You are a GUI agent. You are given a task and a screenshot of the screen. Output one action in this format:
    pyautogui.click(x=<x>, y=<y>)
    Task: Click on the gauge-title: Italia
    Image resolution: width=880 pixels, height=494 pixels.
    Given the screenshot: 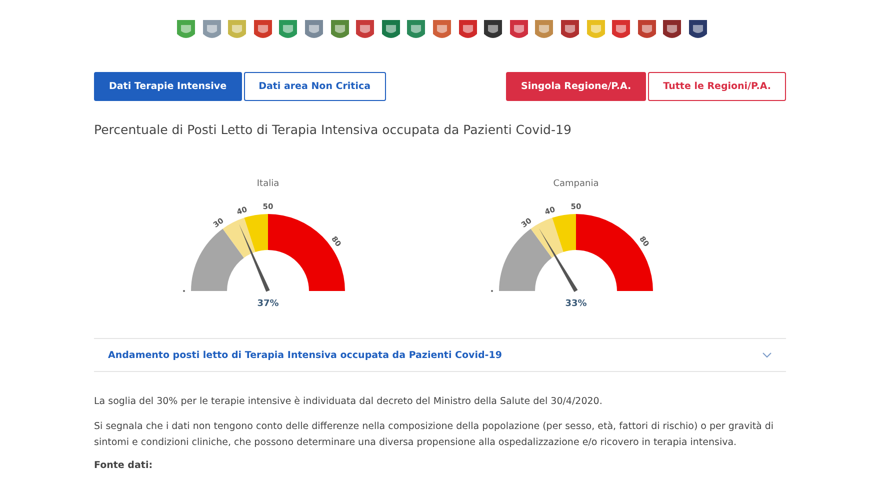 What is the action you would take?
    pyautogui.click(x=268, y=184)
    